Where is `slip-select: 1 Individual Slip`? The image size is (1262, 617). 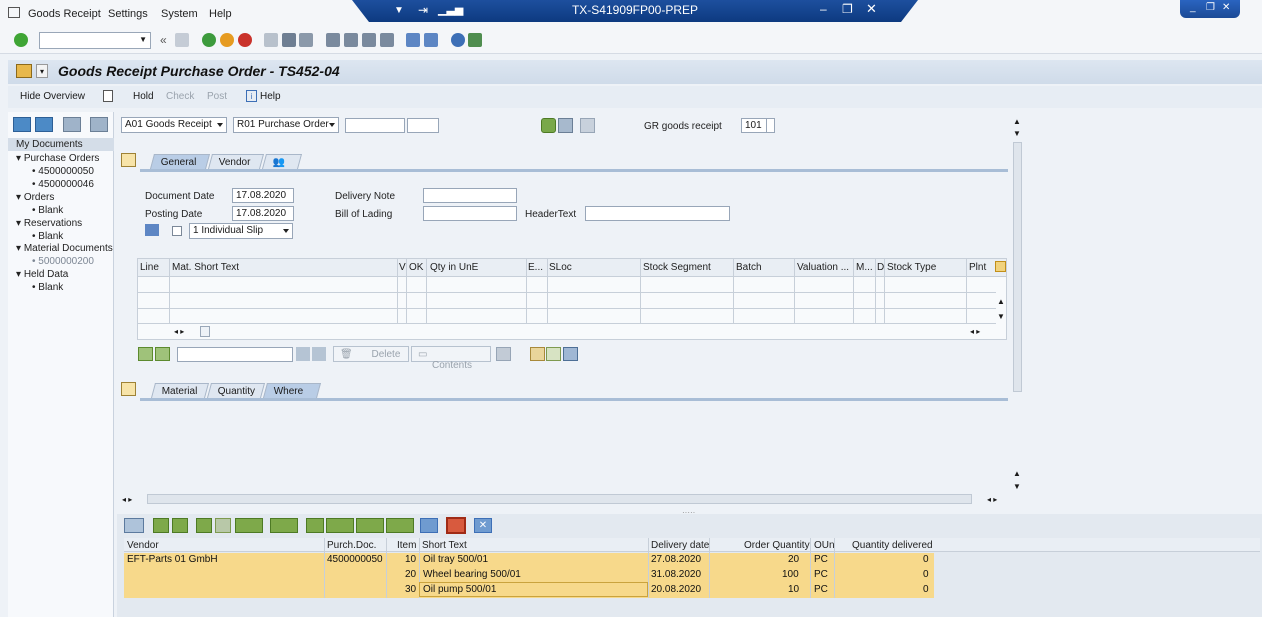
slip-select: 1 Individual Slip is located at coordinates (241, 231).